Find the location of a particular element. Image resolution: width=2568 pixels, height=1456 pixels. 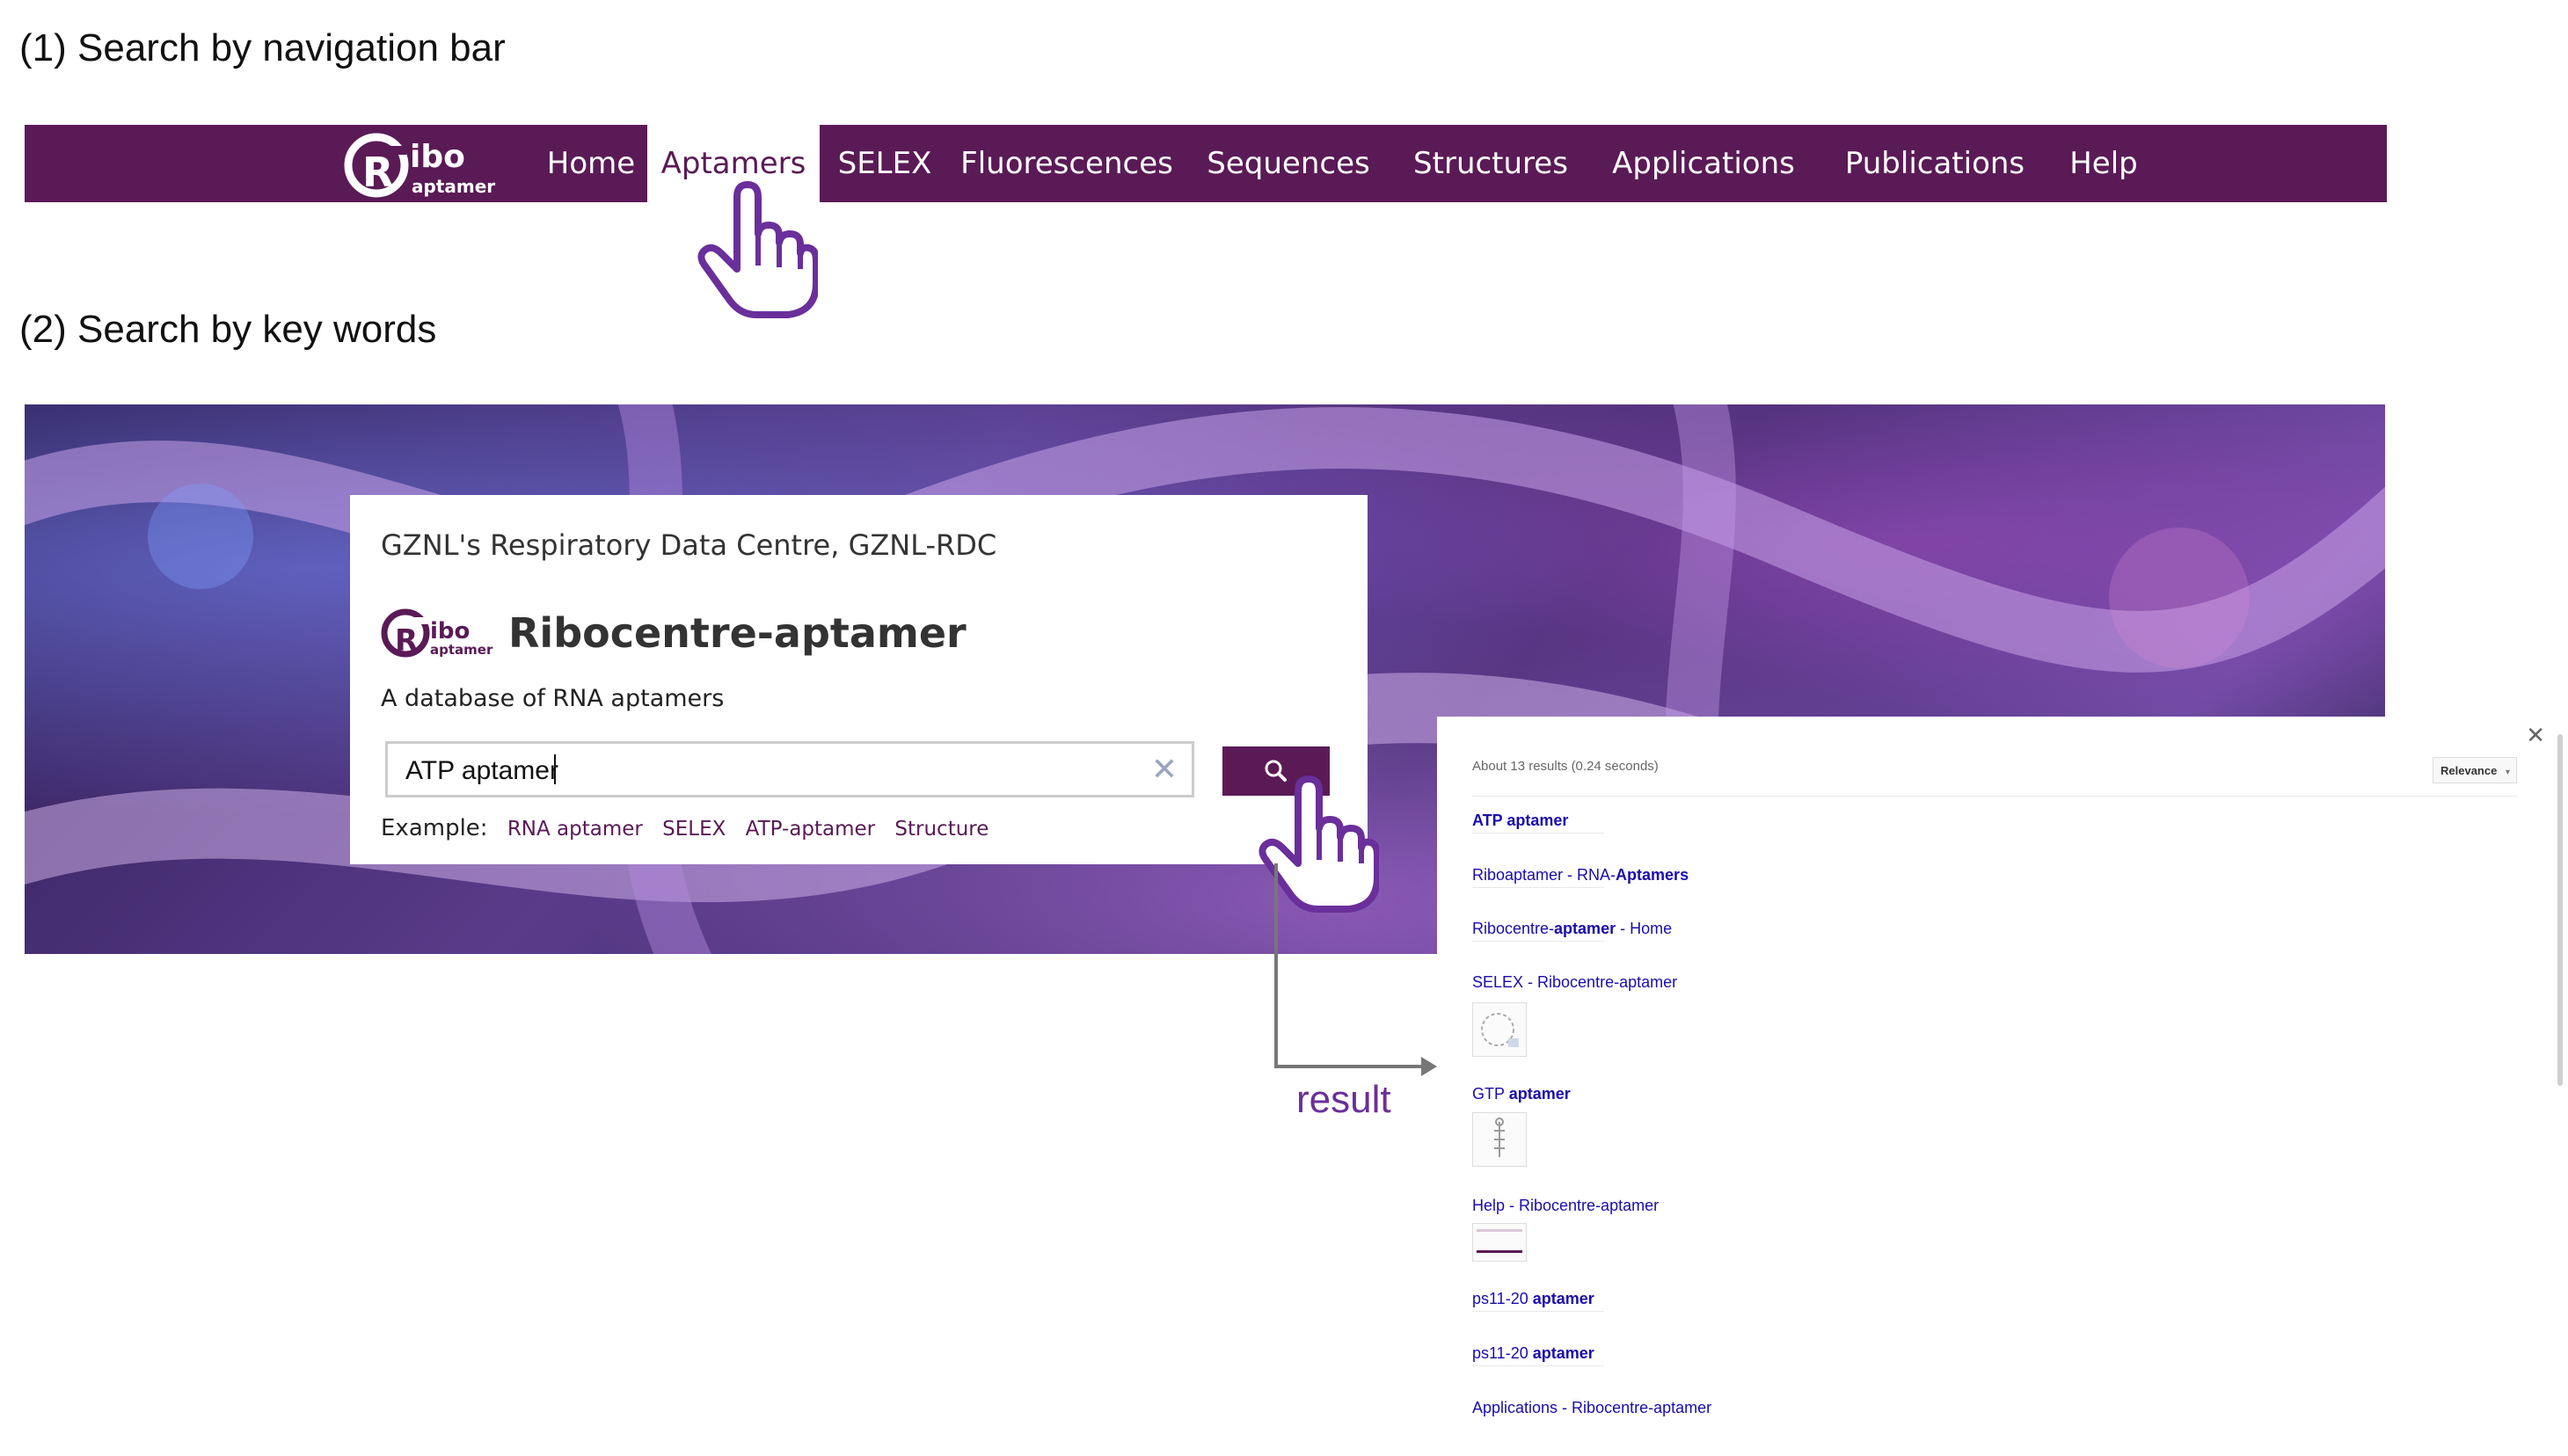

arrow-line-horizontal is located at coordinates (1349, 1066).